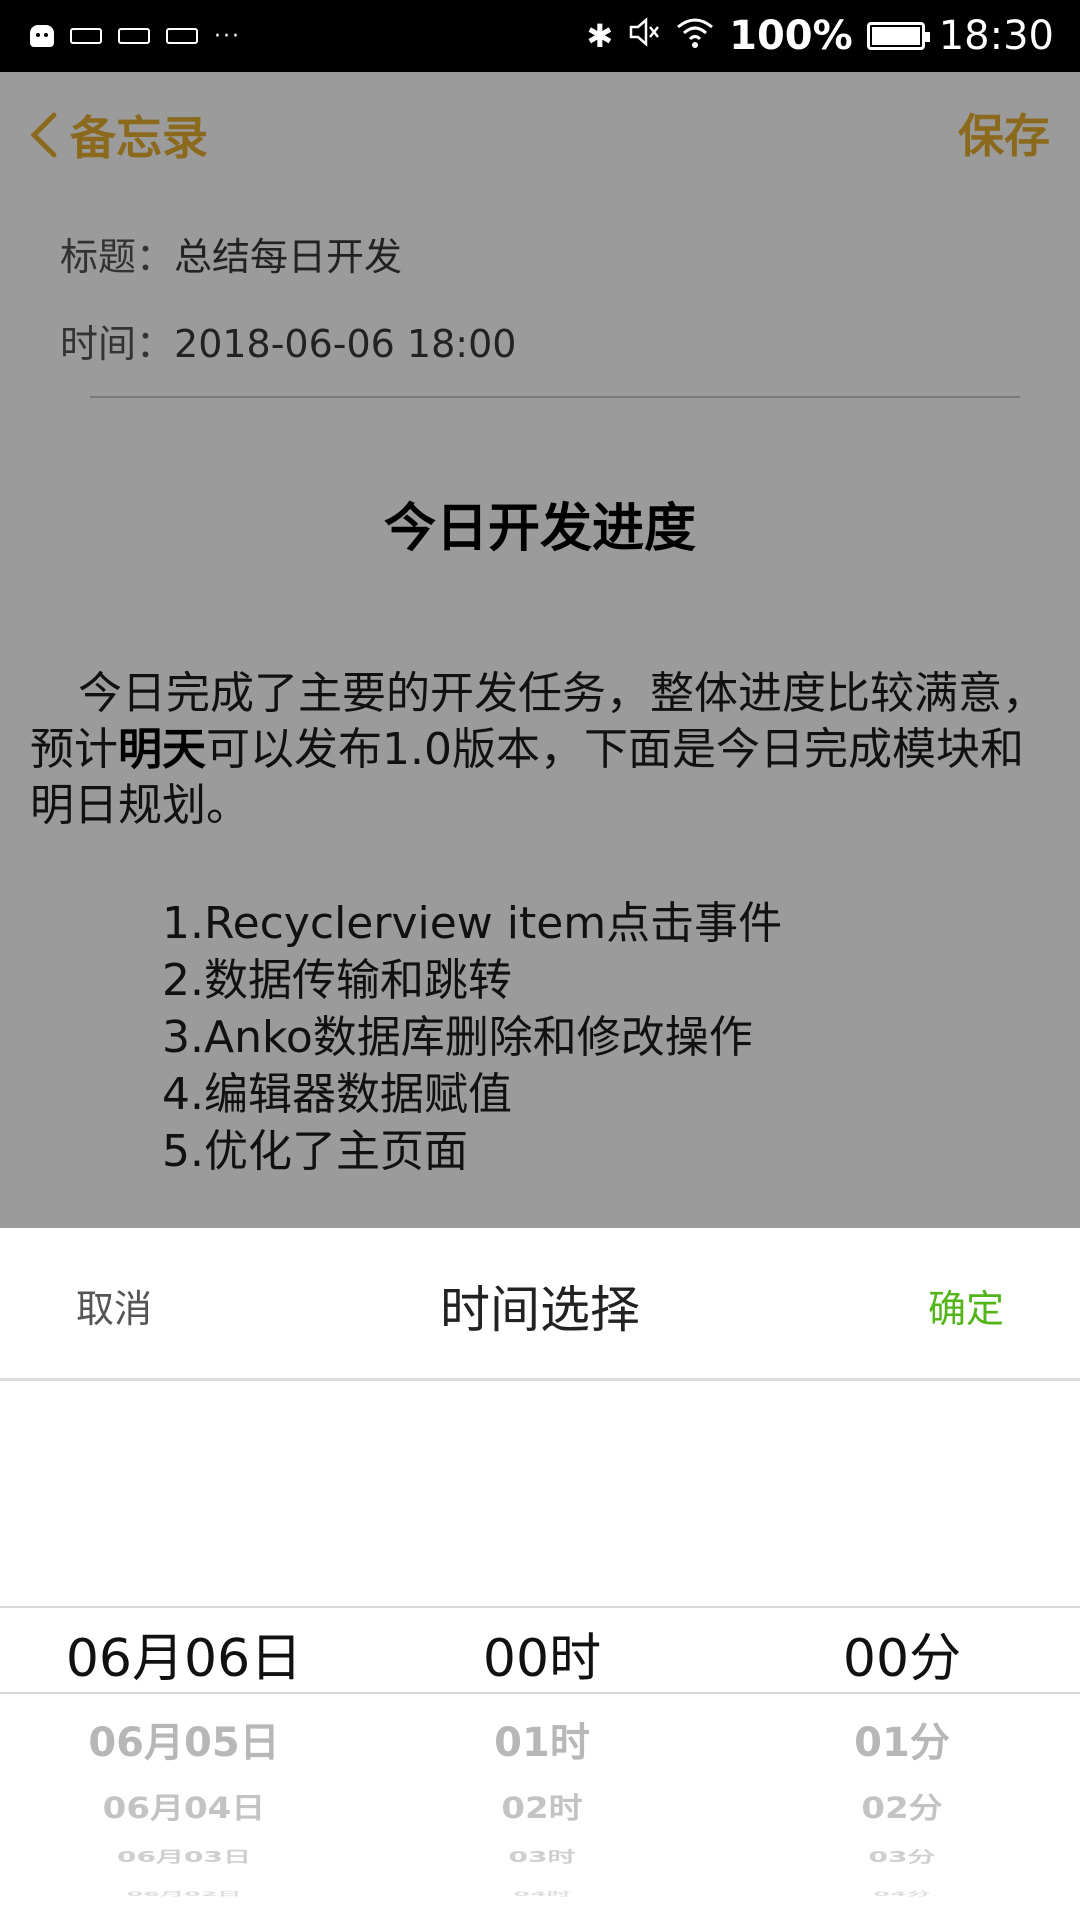  I want to click on battery-percent: 100%, so click(791, 36).